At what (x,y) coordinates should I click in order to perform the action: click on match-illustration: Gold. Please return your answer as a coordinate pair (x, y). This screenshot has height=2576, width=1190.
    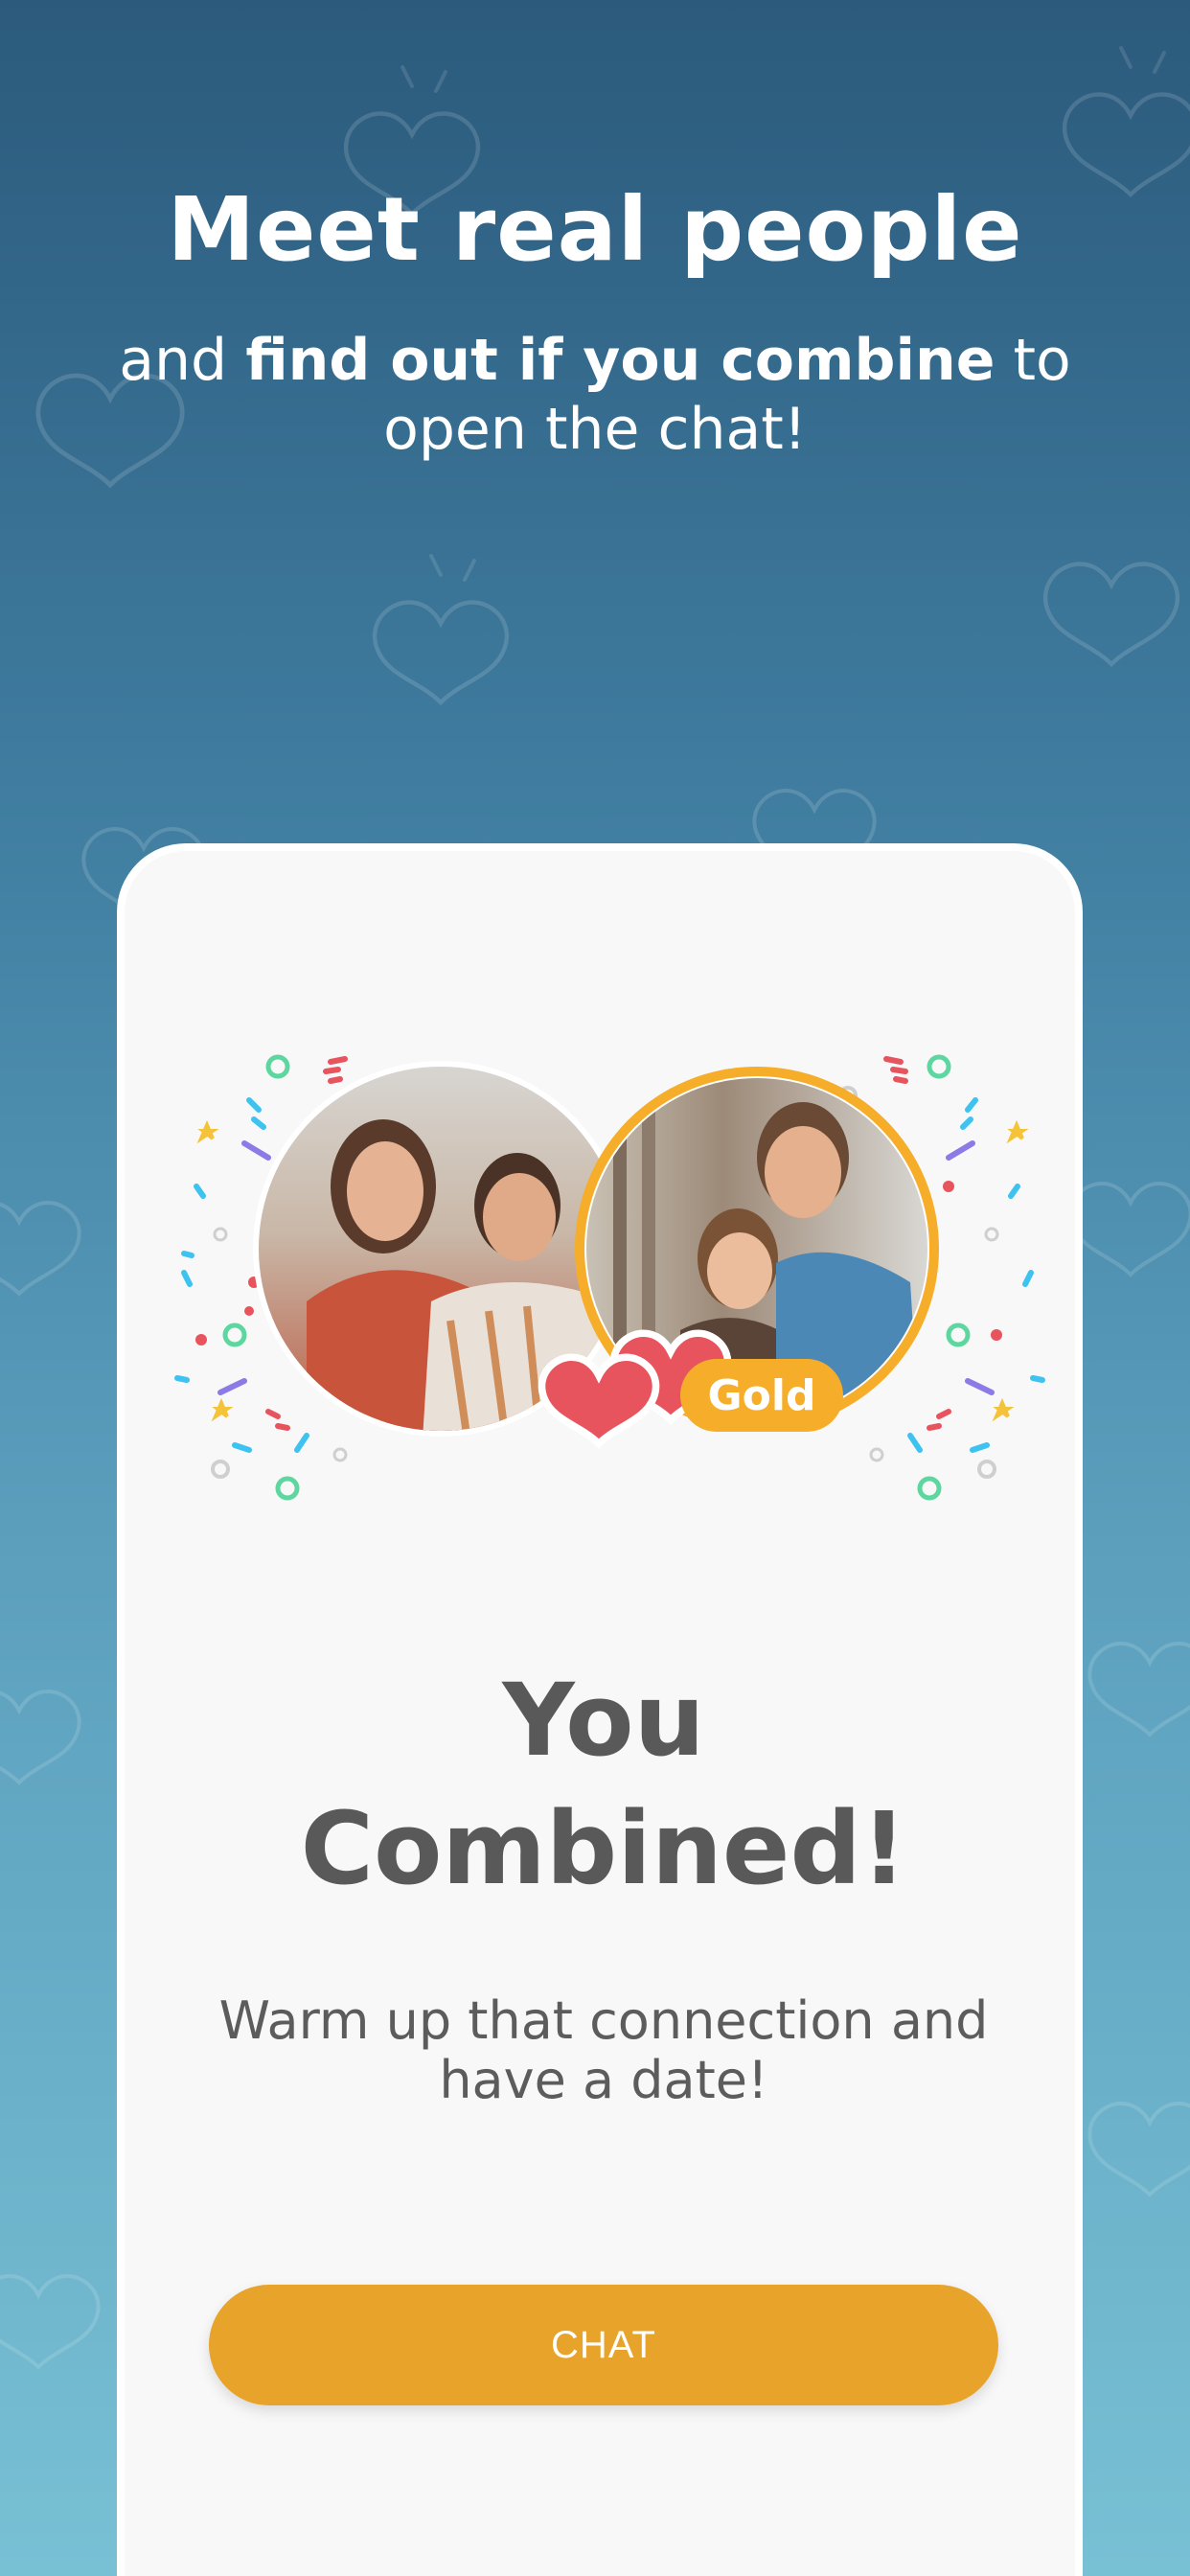
    Looking at the image, I should click on (609, 1277).